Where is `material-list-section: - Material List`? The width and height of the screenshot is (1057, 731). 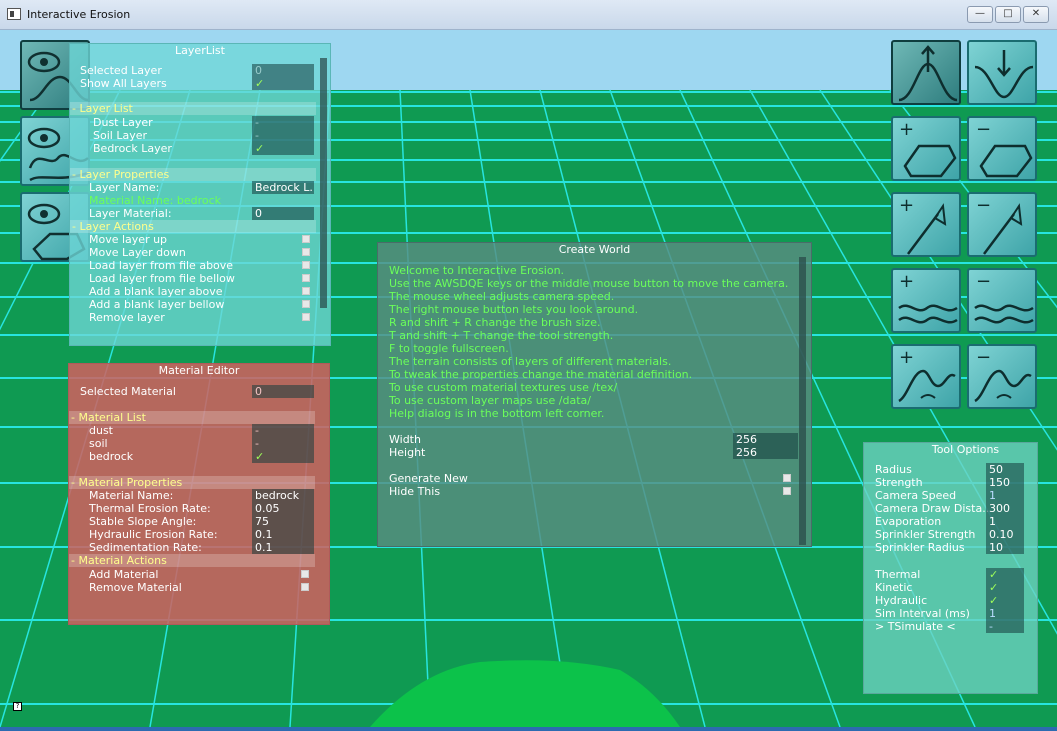 material-list-section: - Material List is located at coordinates (192, 417).